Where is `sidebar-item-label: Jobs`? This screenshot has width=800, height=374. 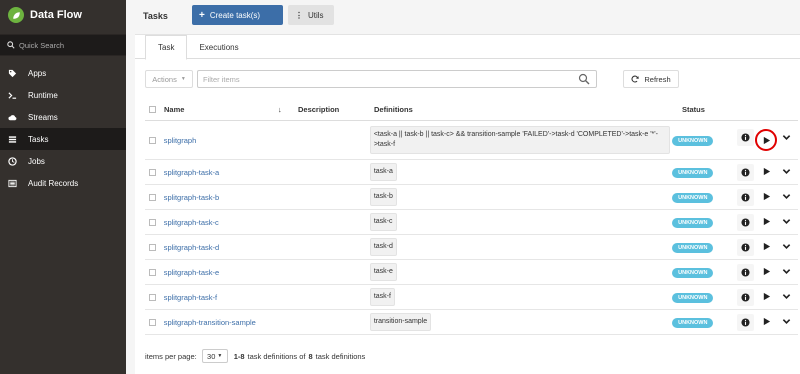
sidebar-item-label: Jobs is located at coordinates (36, 161).